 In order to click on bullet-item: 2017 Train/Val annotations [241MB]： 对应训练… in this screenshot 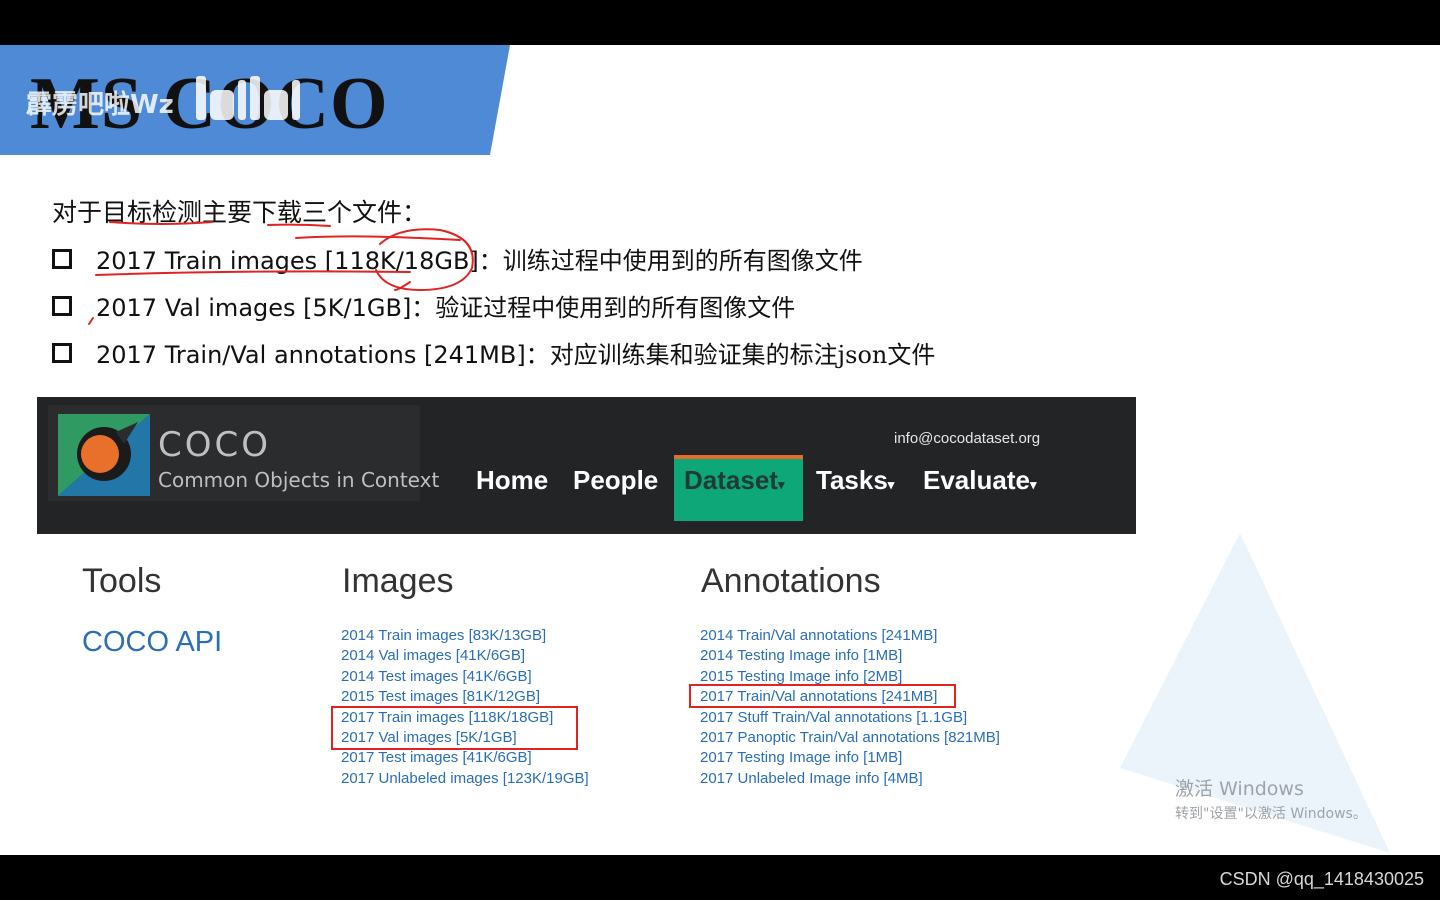, I will do `click(493, 352)`.